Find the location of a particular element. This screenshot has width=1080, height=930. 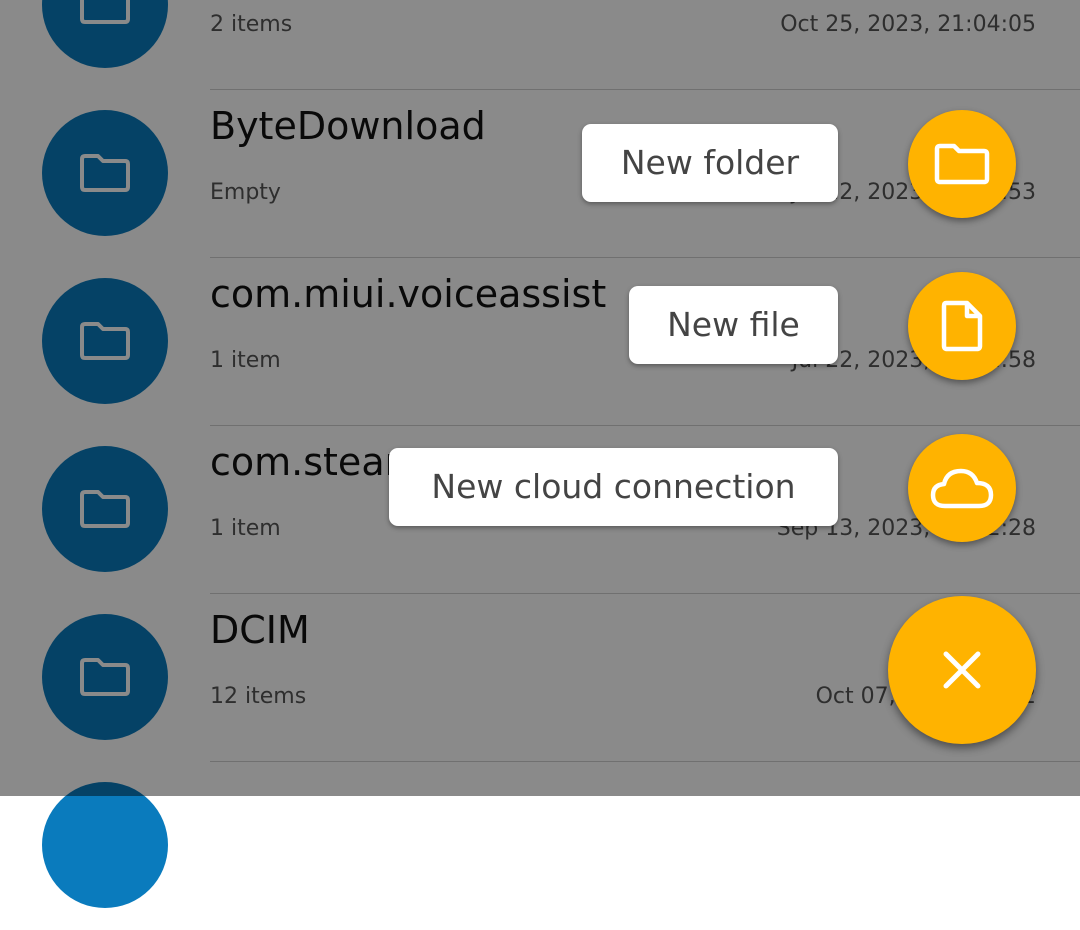

new-file-label: New file is located at coordinates (733, 325).